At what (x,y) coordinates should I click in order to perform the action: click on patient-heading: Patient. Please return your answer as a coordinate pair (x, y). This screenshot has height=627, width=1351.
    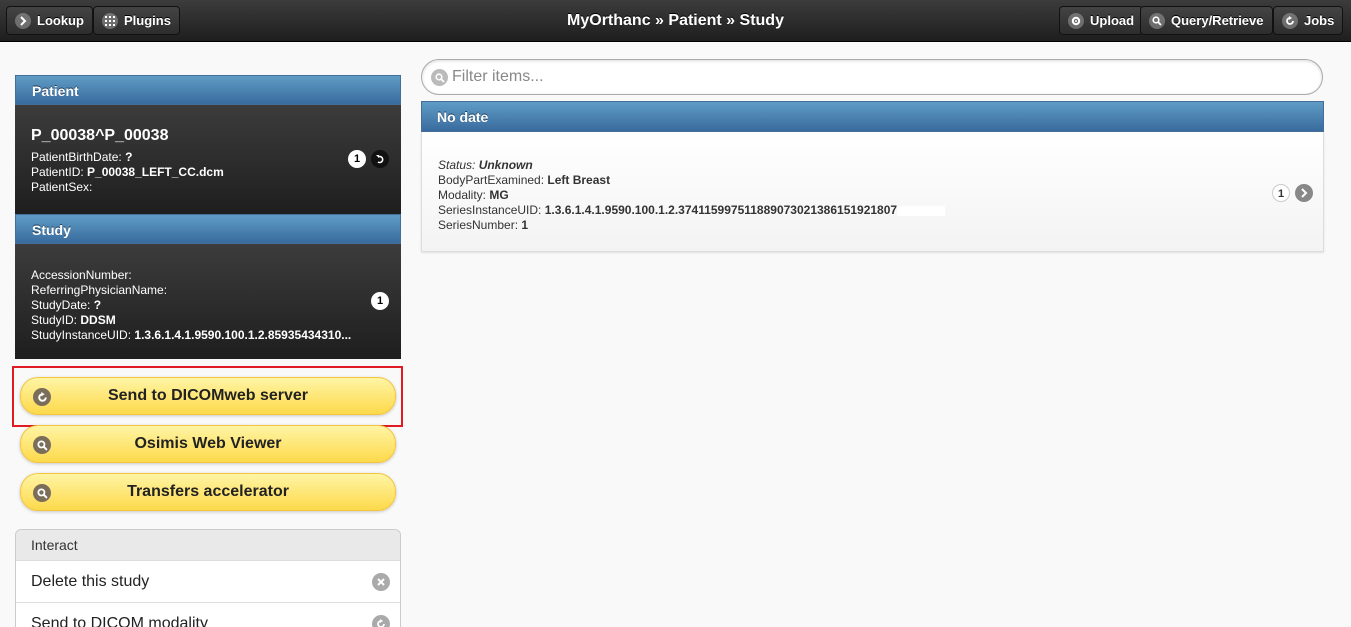
    Looking at the image, I should click on (208, 90).